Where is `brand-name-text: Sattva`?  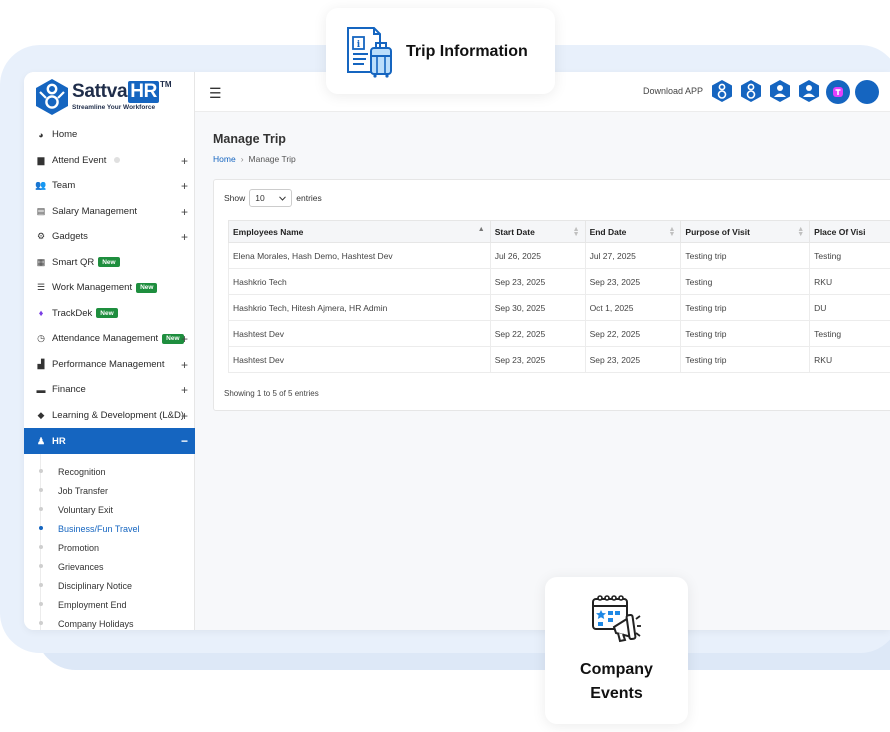 brand-name-text: Sattva is located at coordinates (100, 91).